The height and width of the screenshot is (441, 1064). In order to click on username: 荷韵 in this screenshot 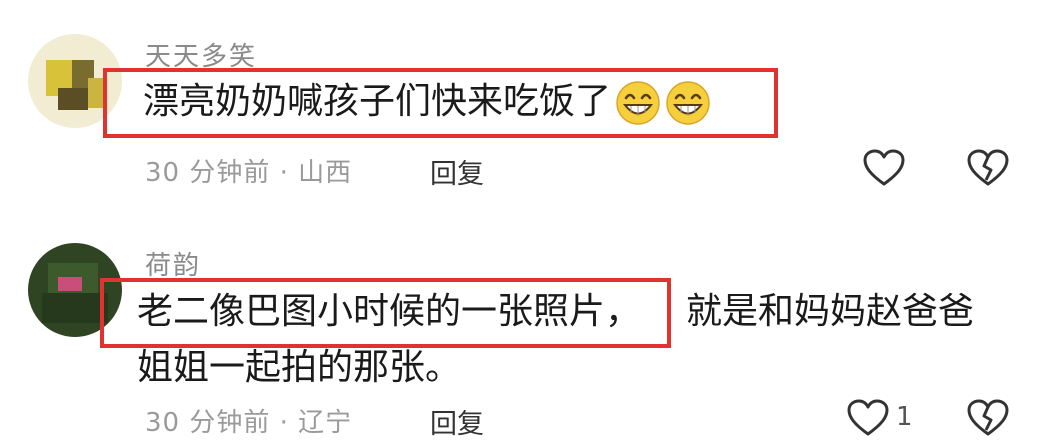, I will do `click(173, 263)`.